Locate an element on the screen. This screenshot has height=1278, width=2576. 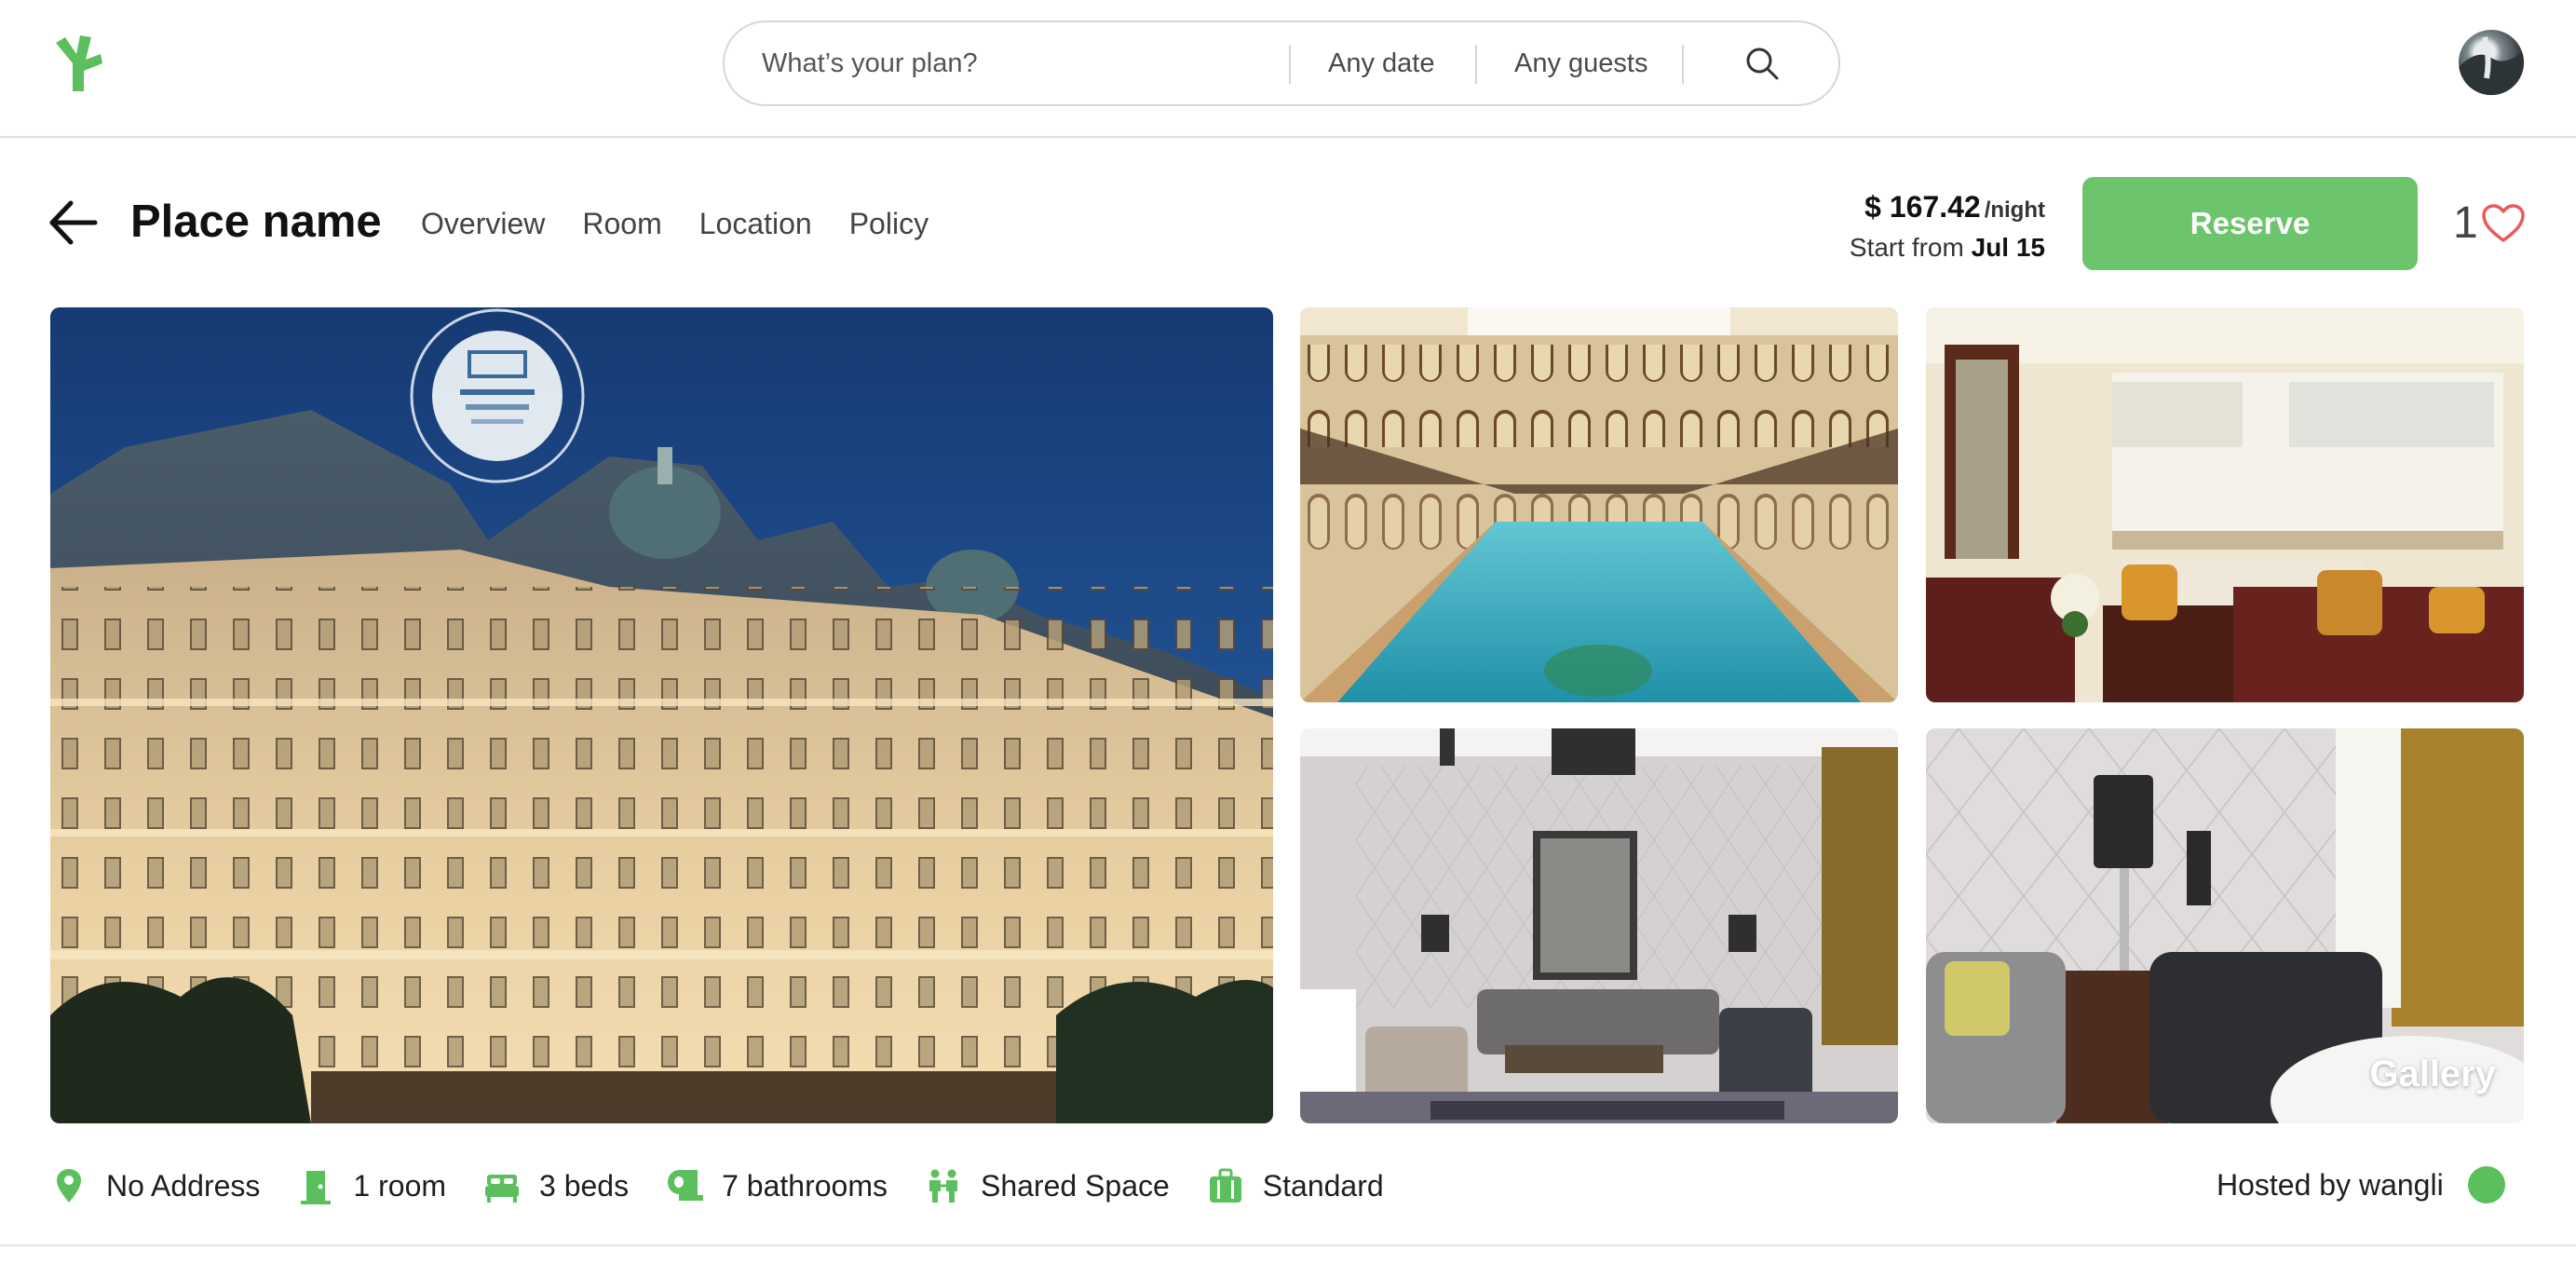
amenity-rooms: 1 room is located at coordinates (371, 1185).